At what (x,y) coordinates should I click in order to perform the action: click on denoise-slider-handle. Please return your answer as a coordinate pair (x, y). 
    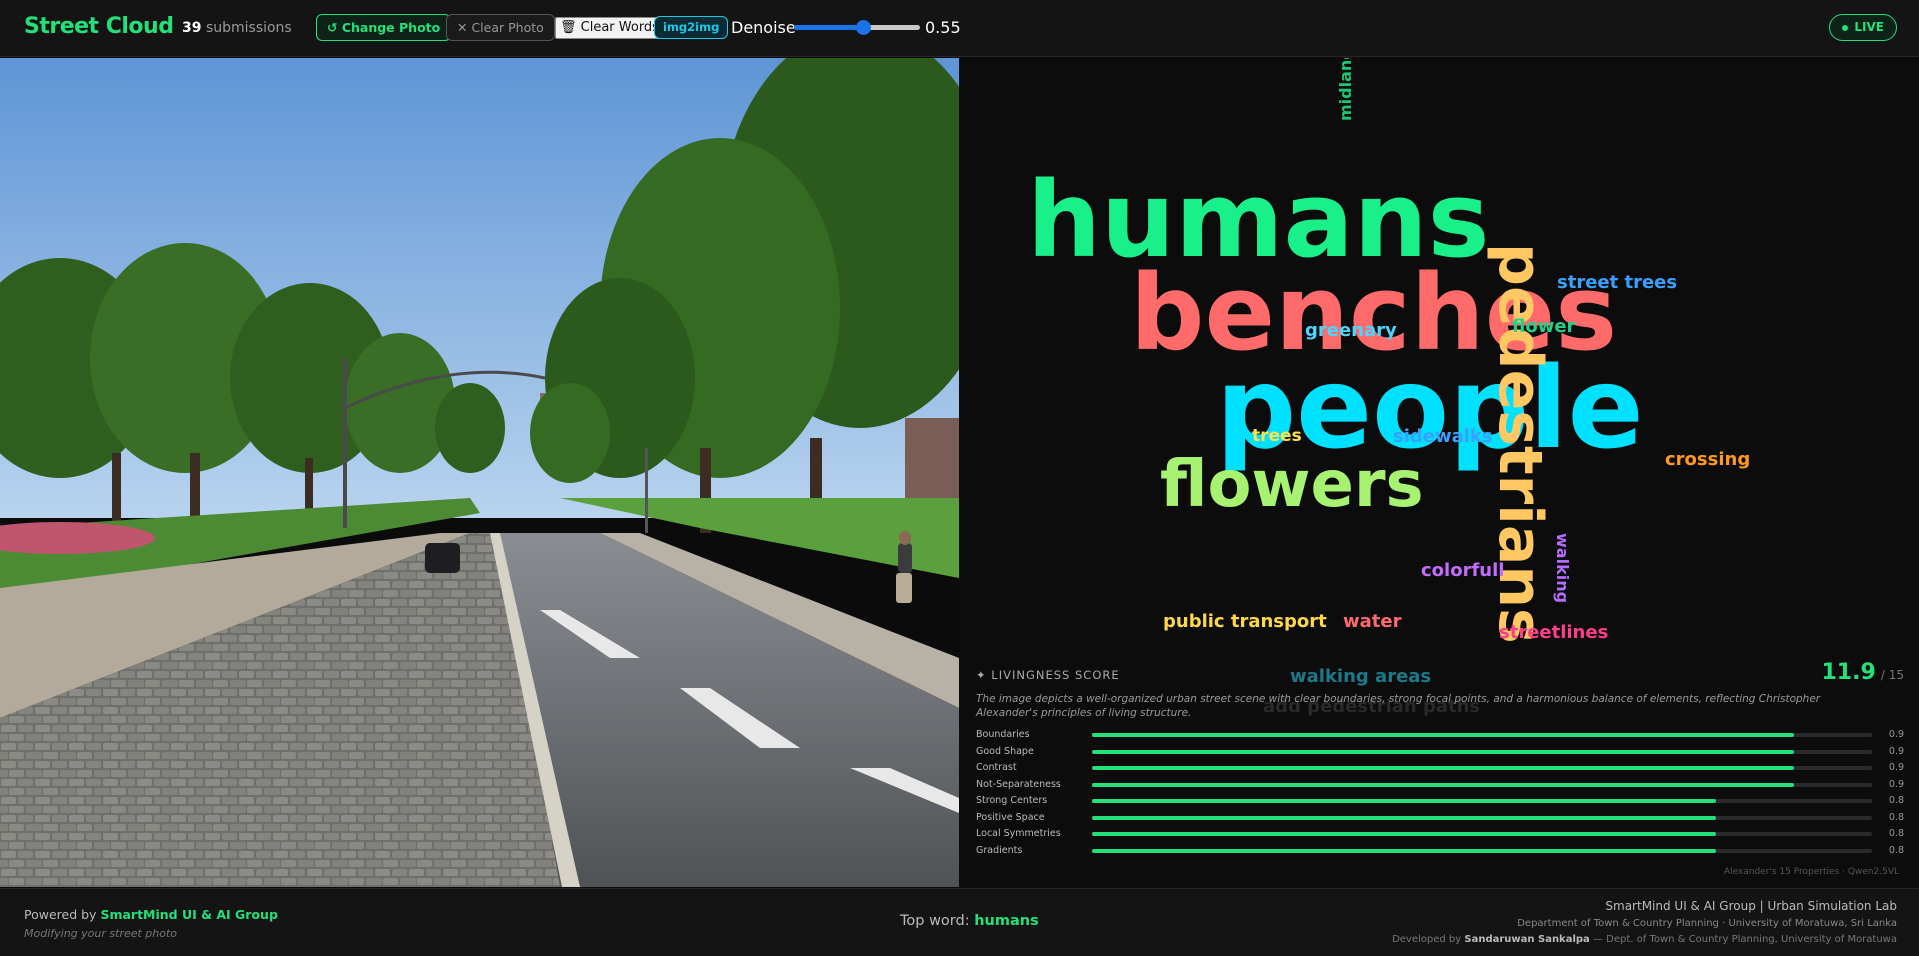
    Looking at the image, I should click on (864, 27).